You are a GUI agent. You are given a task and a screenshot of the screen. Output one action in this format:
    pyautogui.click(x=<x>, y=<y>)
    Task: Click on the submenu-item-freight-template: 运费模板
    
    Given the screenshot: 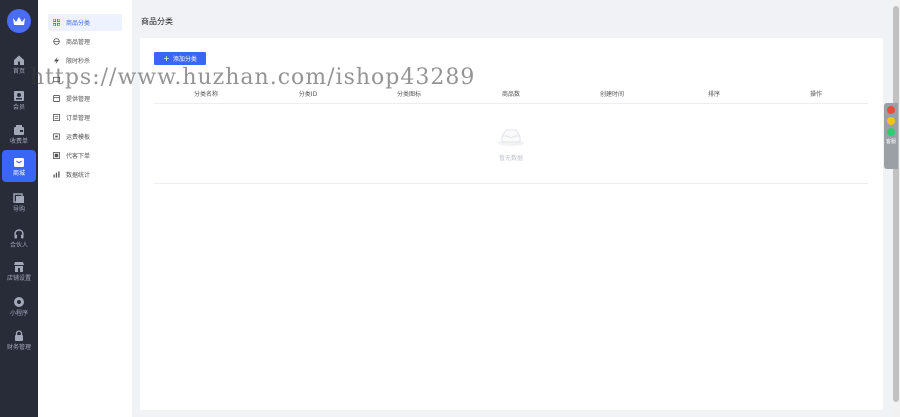 What is the action you would take?
    pyautogui.click(x=85, y=136)
    